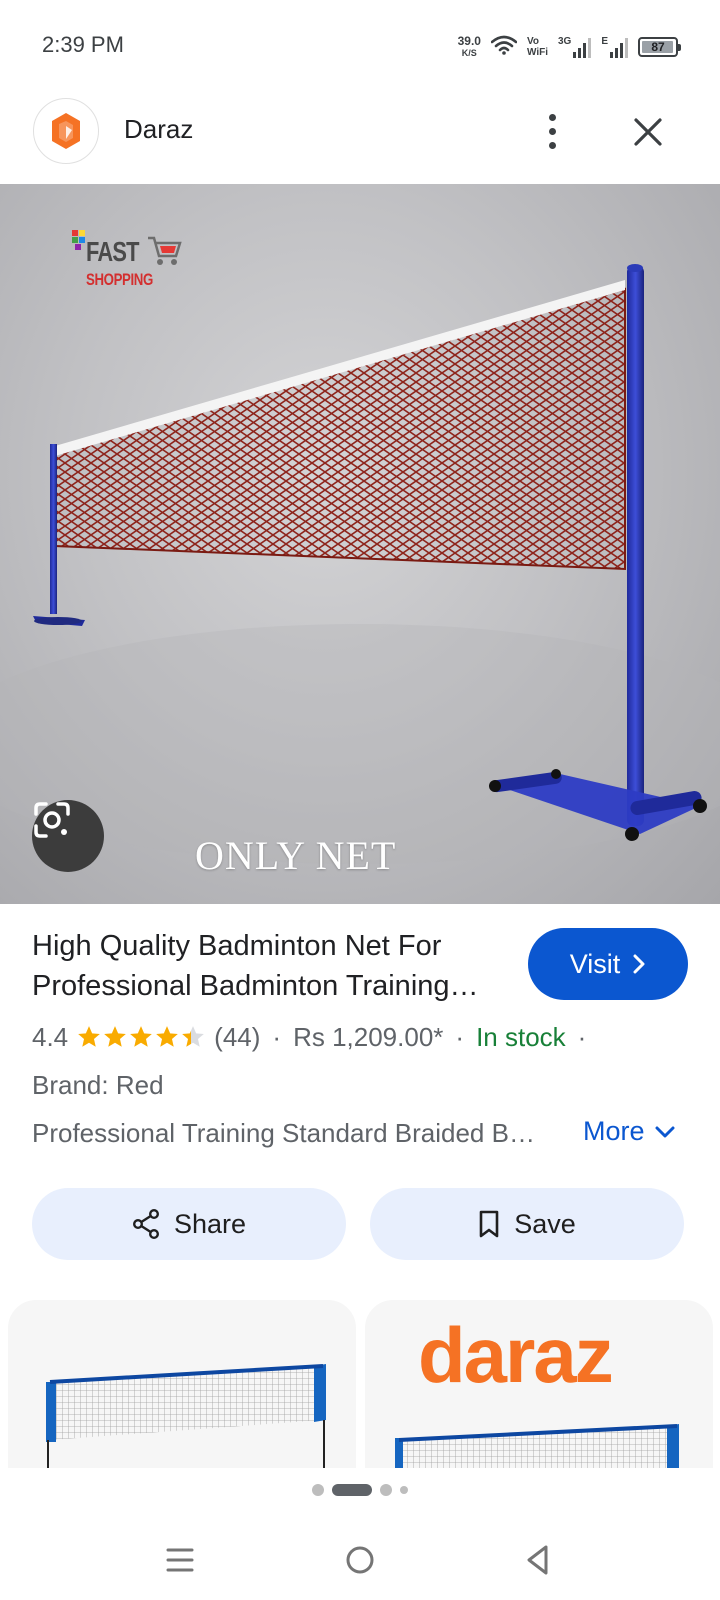  What do you see at coordinates (237, 1036) in the screenshot?
I see `review-count: (44)` at bounding box center [237, 1036].